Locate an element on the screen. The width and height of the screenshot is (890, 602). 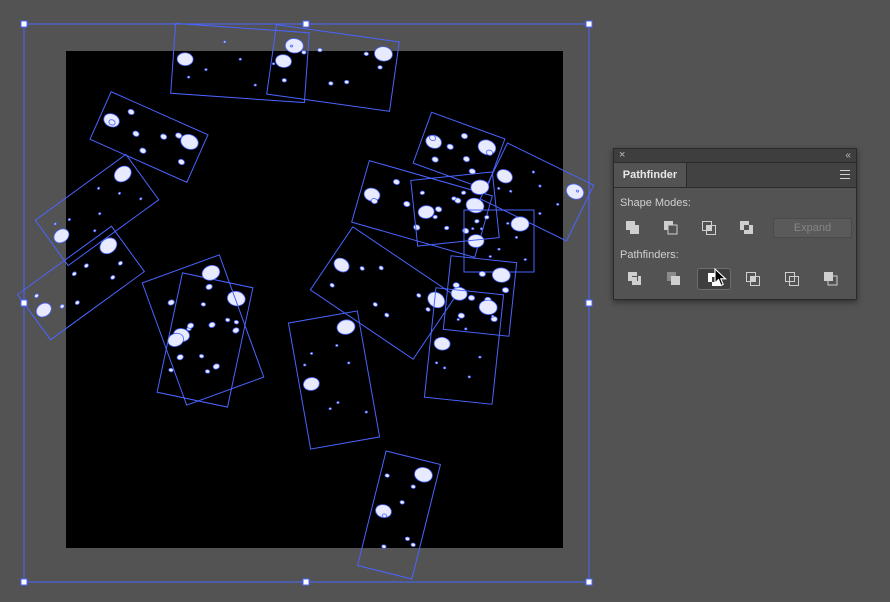
unite-button is located at coordinates (633, 228).